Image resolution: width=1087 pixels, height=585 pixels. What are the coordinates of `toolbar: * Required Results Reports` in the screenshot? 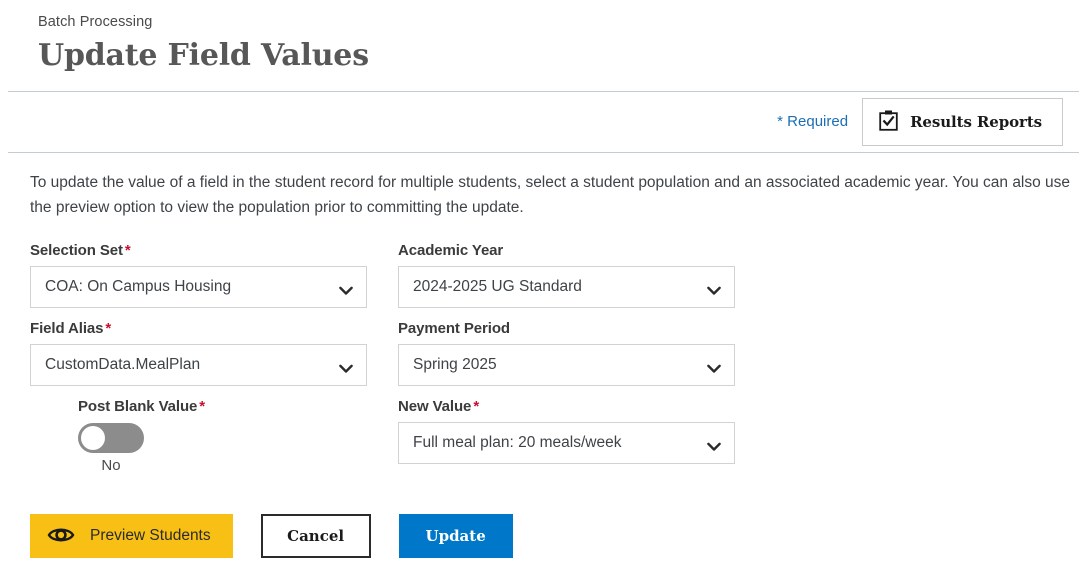 It's located at (543, 122).